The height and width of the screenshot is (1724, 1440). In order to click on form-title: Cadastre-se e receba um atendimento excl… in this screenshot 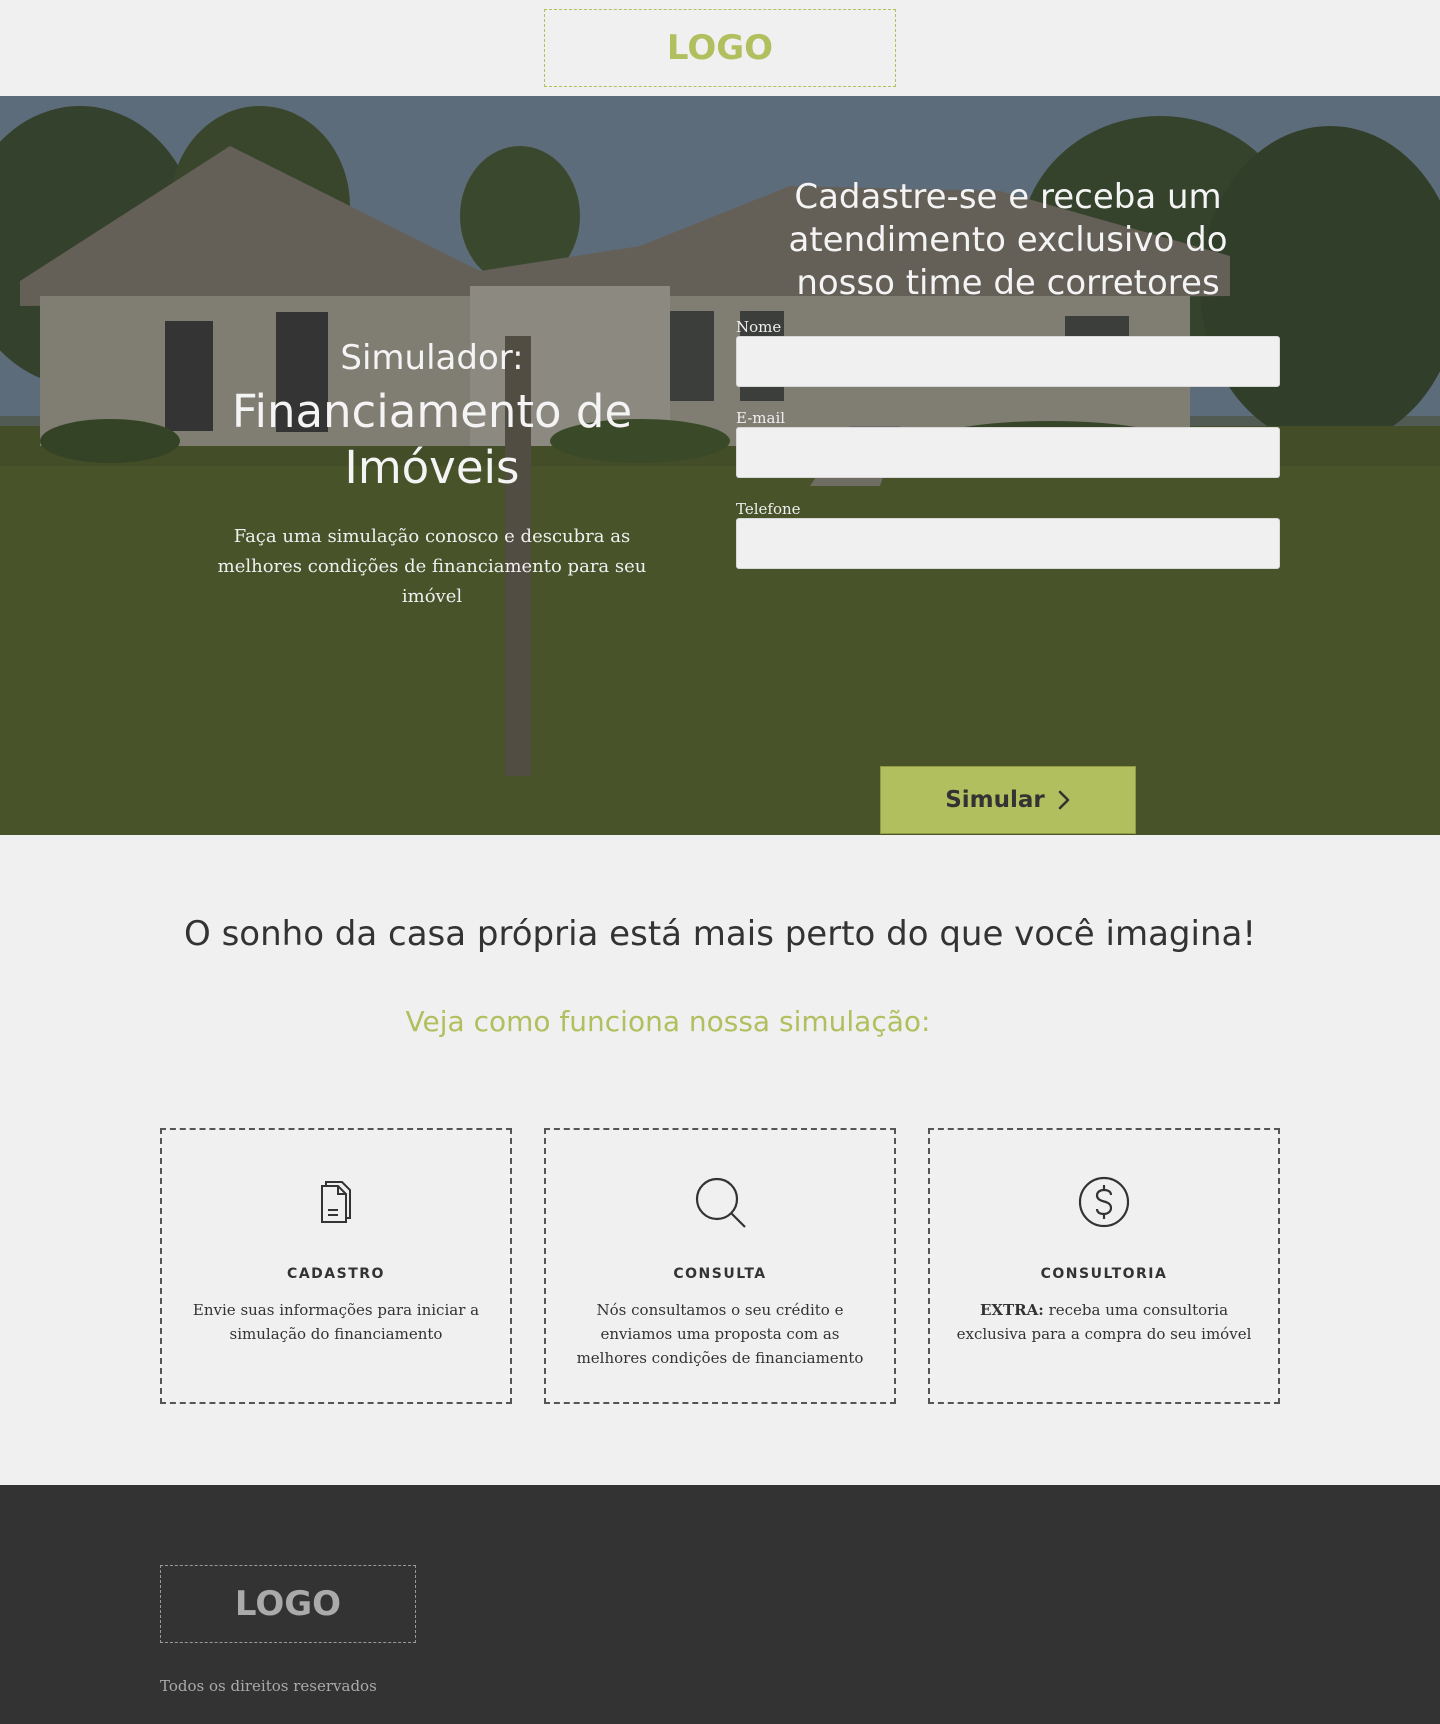, I will do `click(1008, 240)`.